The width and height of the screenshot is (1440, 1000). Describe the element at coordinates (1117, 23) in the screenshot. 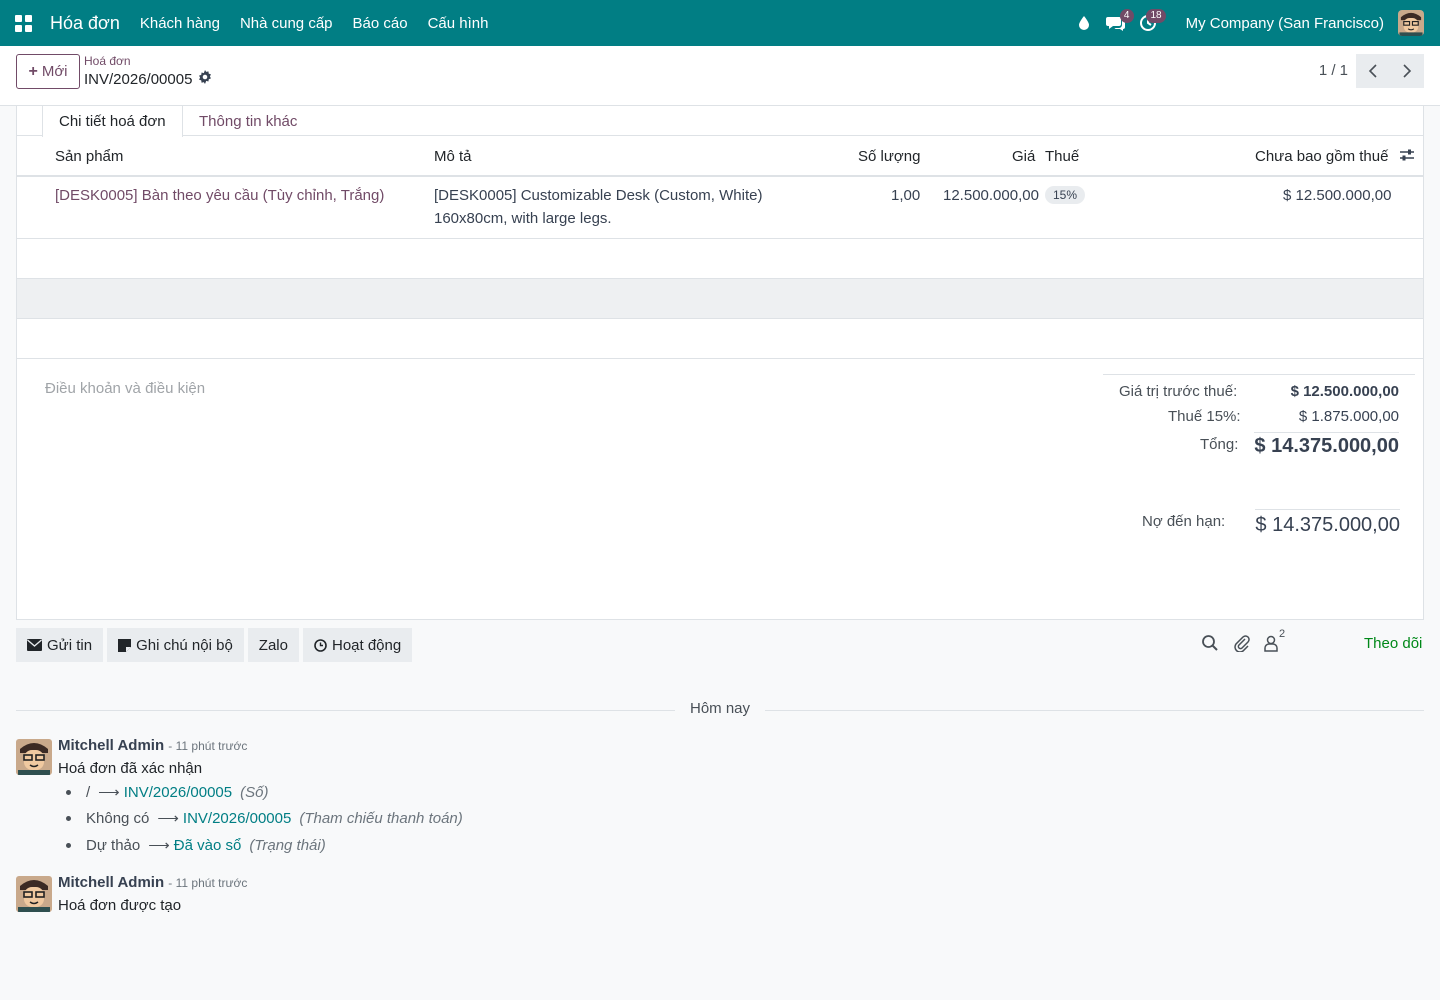

I see `chat-icon: 4` at that location.